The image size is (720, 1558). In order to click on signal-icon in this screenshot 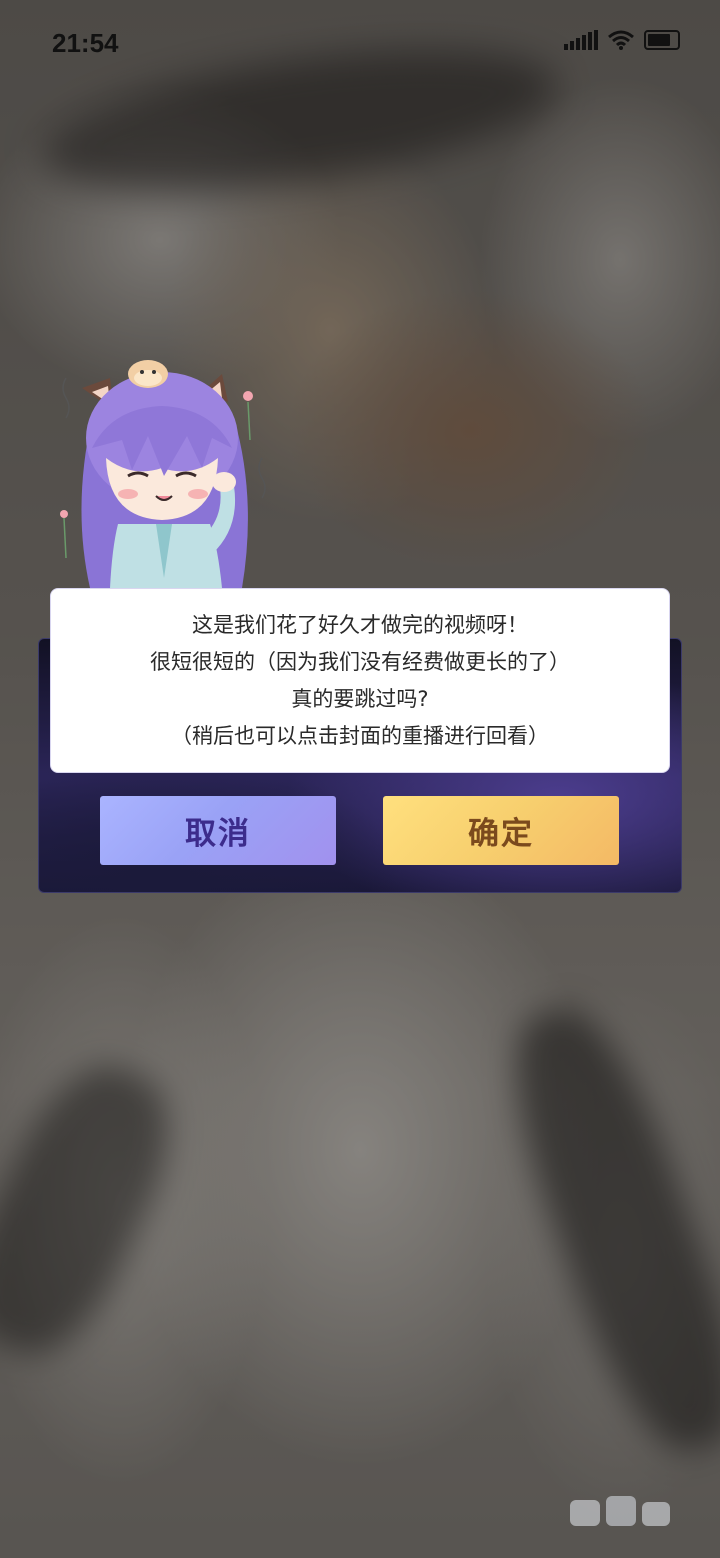, I will do `click(581, 40)`.